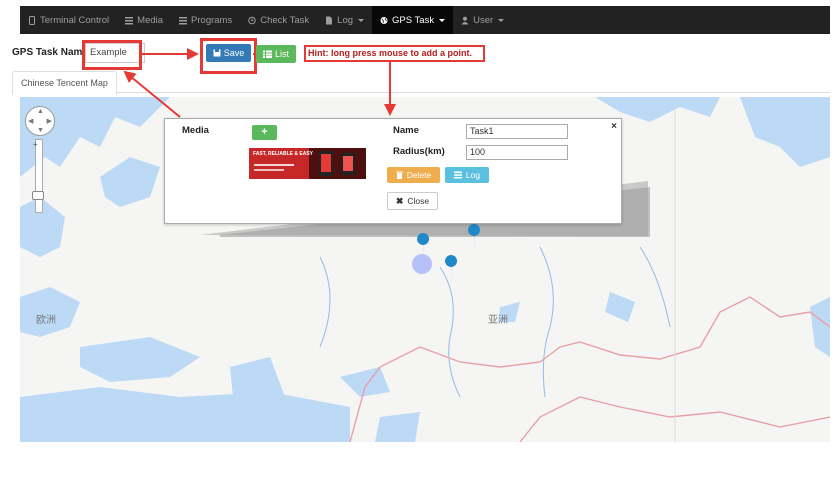 This screenshot has width=837, height=482. What do you see at coordinates (329, 20) in the screenshot?
I see `file-icon` at bounding box center [329, 20].